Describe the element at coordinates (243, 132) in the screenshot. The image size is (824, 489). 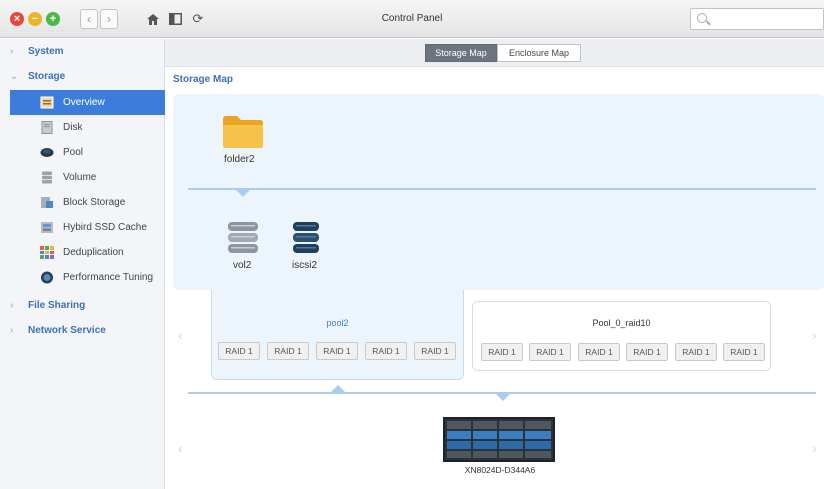
I see `folder-icon` at that location.